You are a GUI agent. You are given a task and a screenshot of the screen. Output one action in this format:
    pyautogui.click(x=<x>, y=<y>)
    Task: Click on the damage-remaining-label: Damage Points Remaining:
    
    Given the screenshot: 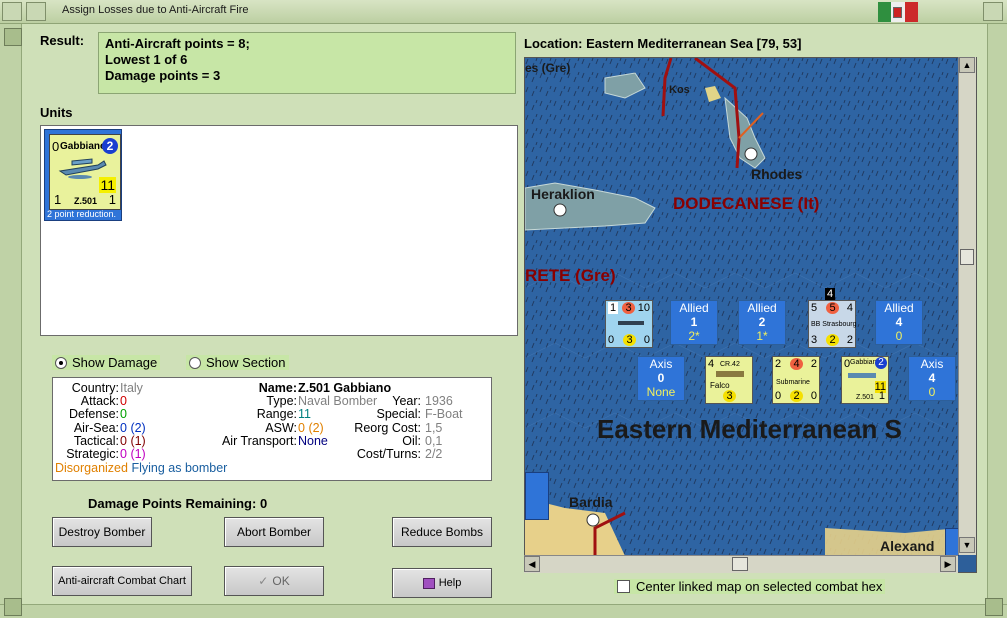 What is the action you would take?
    pyautogui.click(x=172, y=503)
    